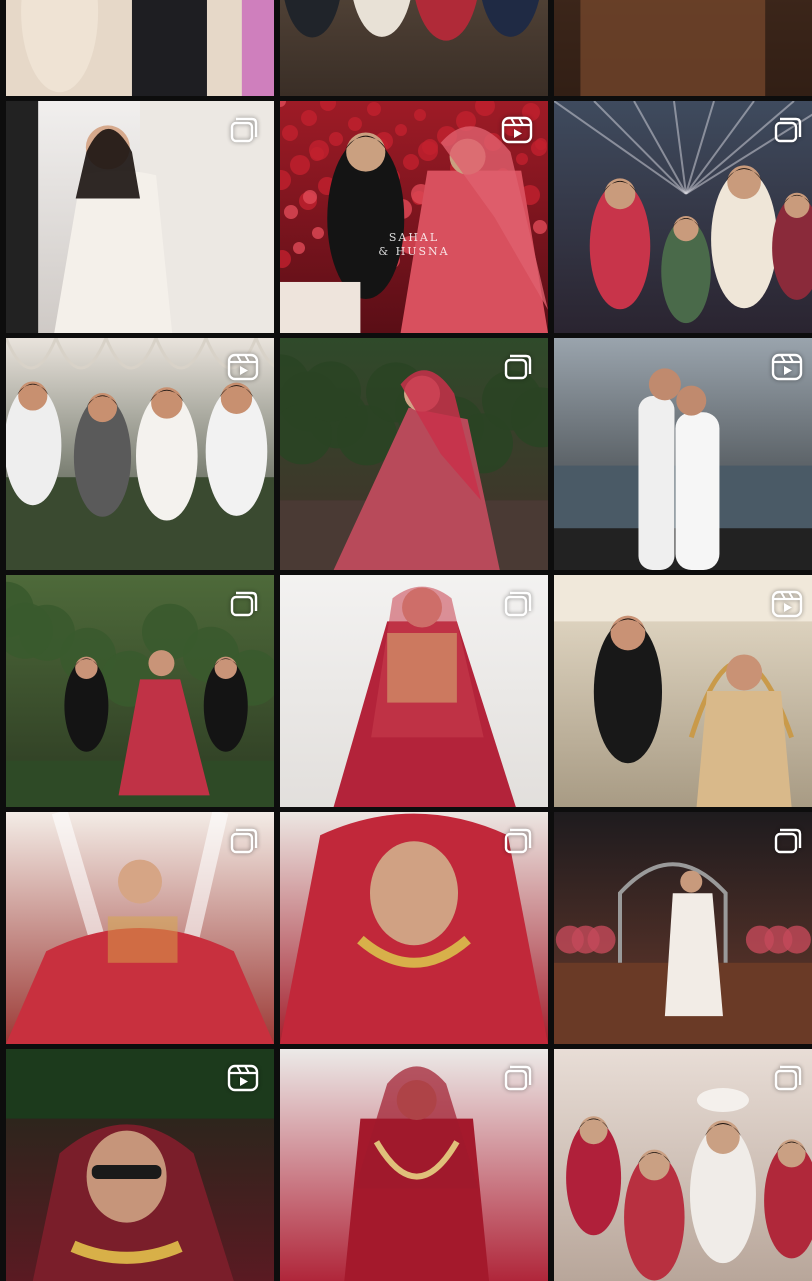 Image resolution: width=812 pixels, height=1281 pixels. I want to click on grid-post-tile: SAHAL & HUSNA, so click(414, 217).